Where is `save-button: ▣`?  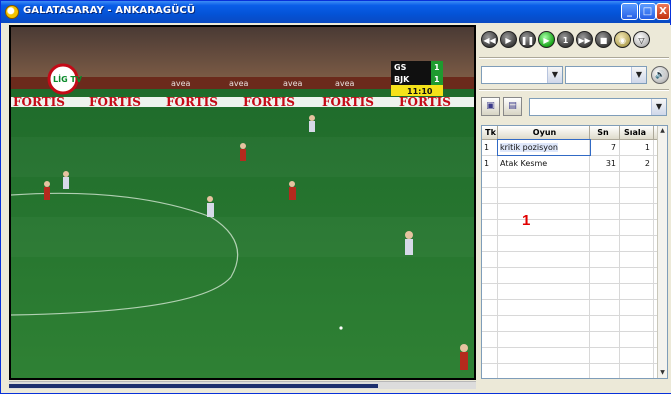
save-button: ▣ is located at coordinates (490, 106).